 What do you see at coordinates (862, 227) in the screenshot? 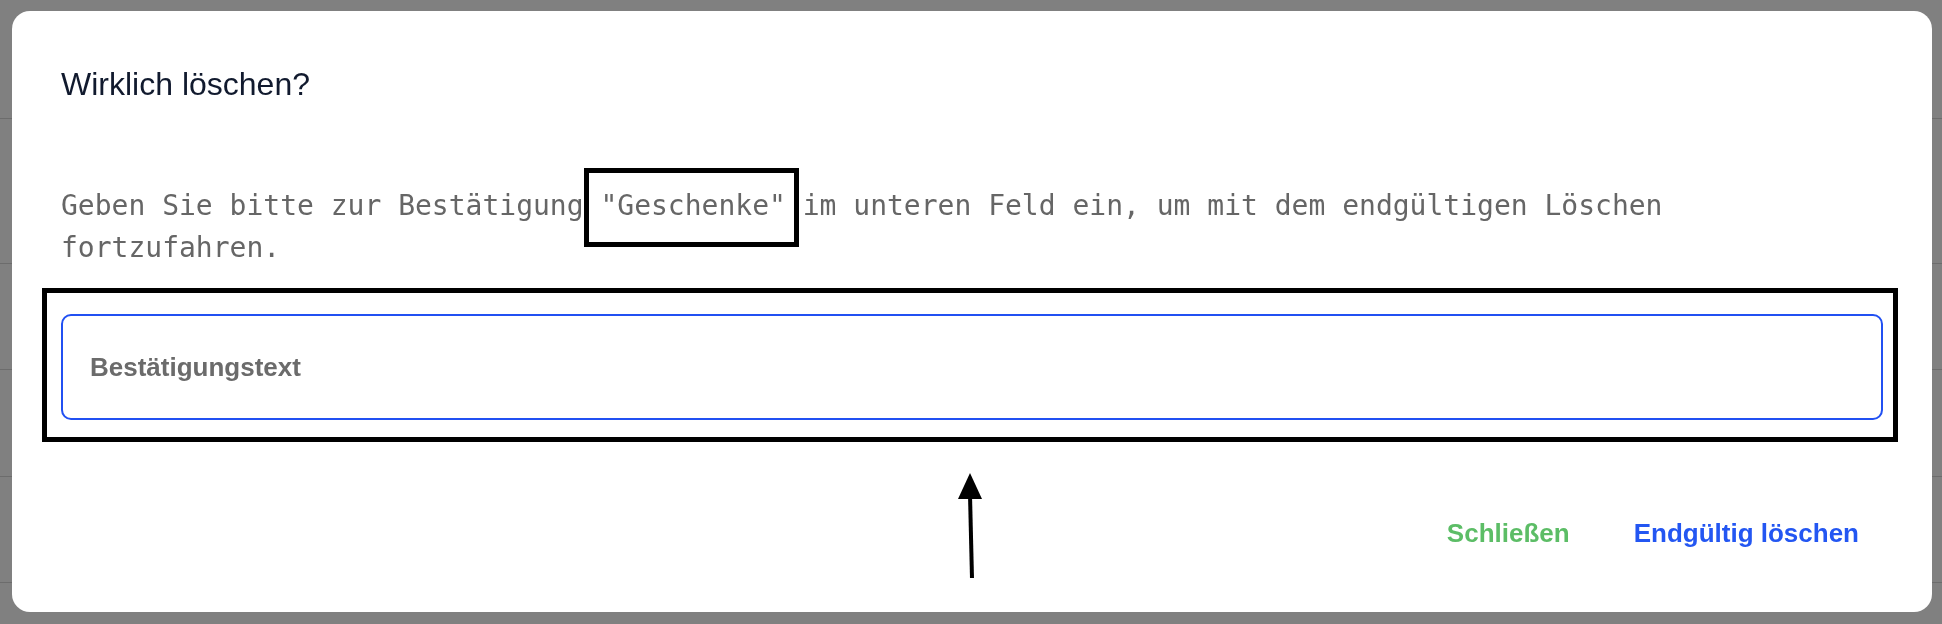
I see `confirmation-message: Geben Sie bitte zur Bestätigung "Geschenke" im unteren Feld ein, um mit dem endgültigen Löschen fortzufahren.` at bounding box center [862, 227].